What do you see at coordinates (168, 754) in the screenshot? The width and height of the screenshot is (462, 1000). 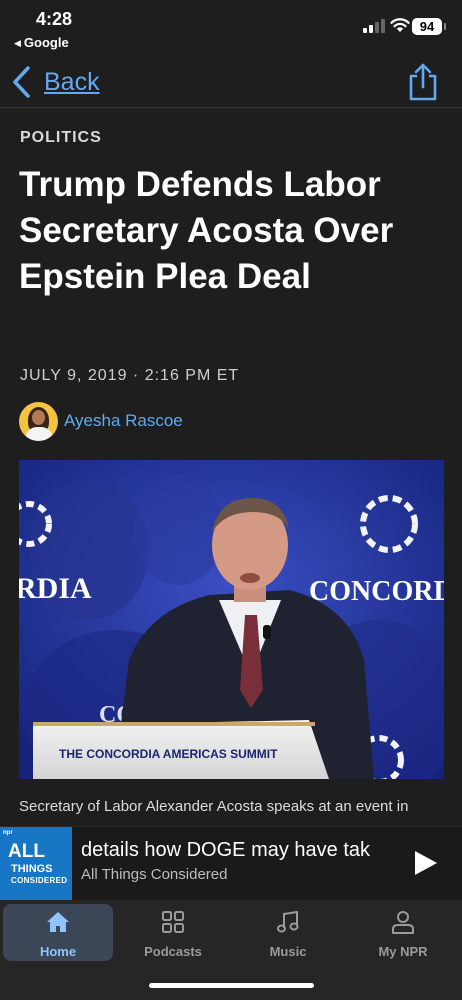 I see `podium-sign-text: THE CONCORDIA AMERICAS SUMMIT` at bounding box center [168, 754].